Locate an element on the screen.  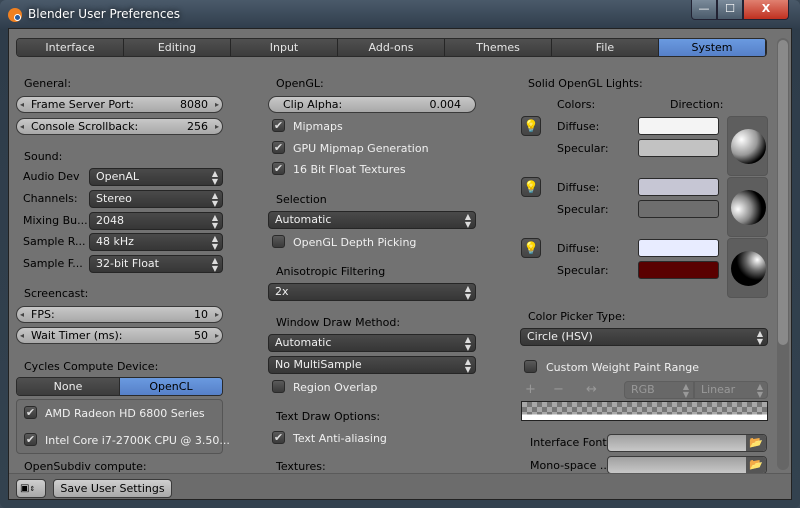
text-aa-label: Text Anti-aliasing is located at coordinates (340, 438).